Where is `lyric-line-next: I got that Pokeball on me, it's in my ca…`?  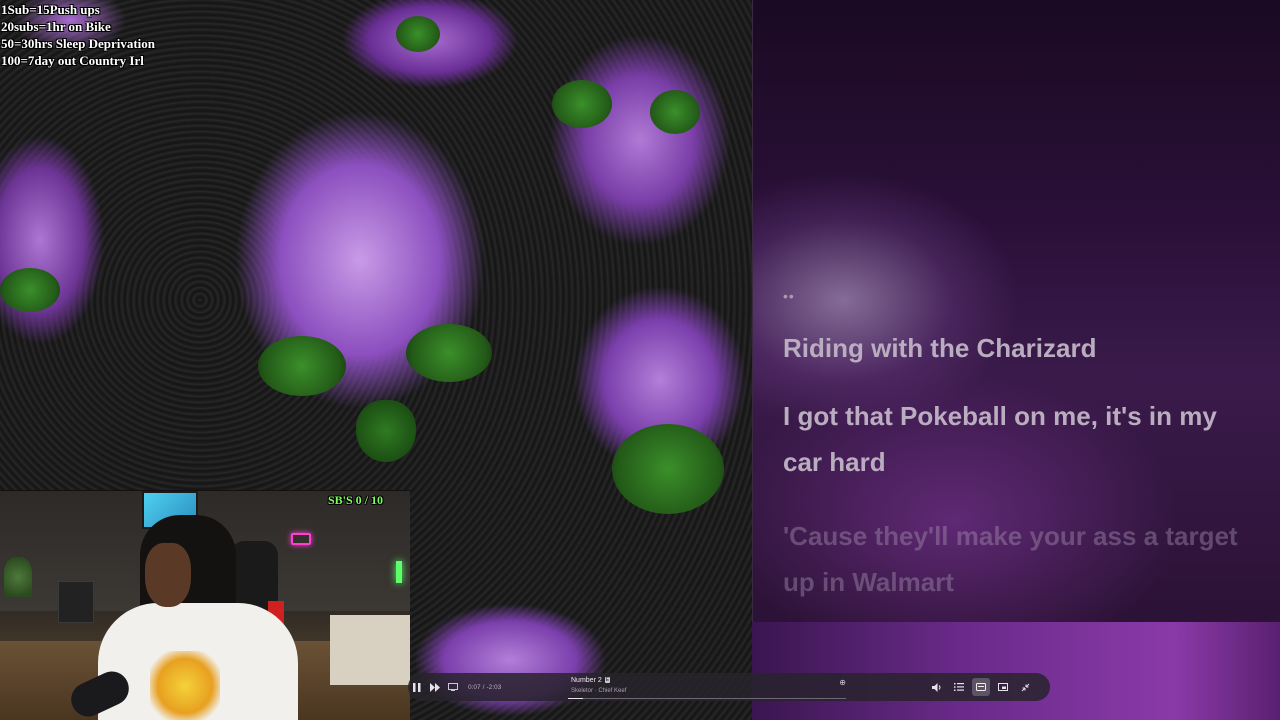 lyric-line-next: I got that Pokeball on me, it's in my ca… is located at coordinates (1013, 439).